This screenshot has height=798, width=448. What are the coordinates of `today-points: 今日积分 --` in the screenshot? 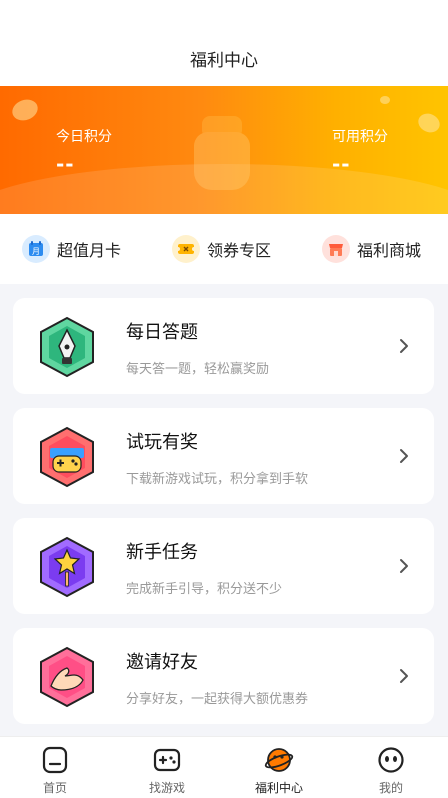 It's located at (84, 151).